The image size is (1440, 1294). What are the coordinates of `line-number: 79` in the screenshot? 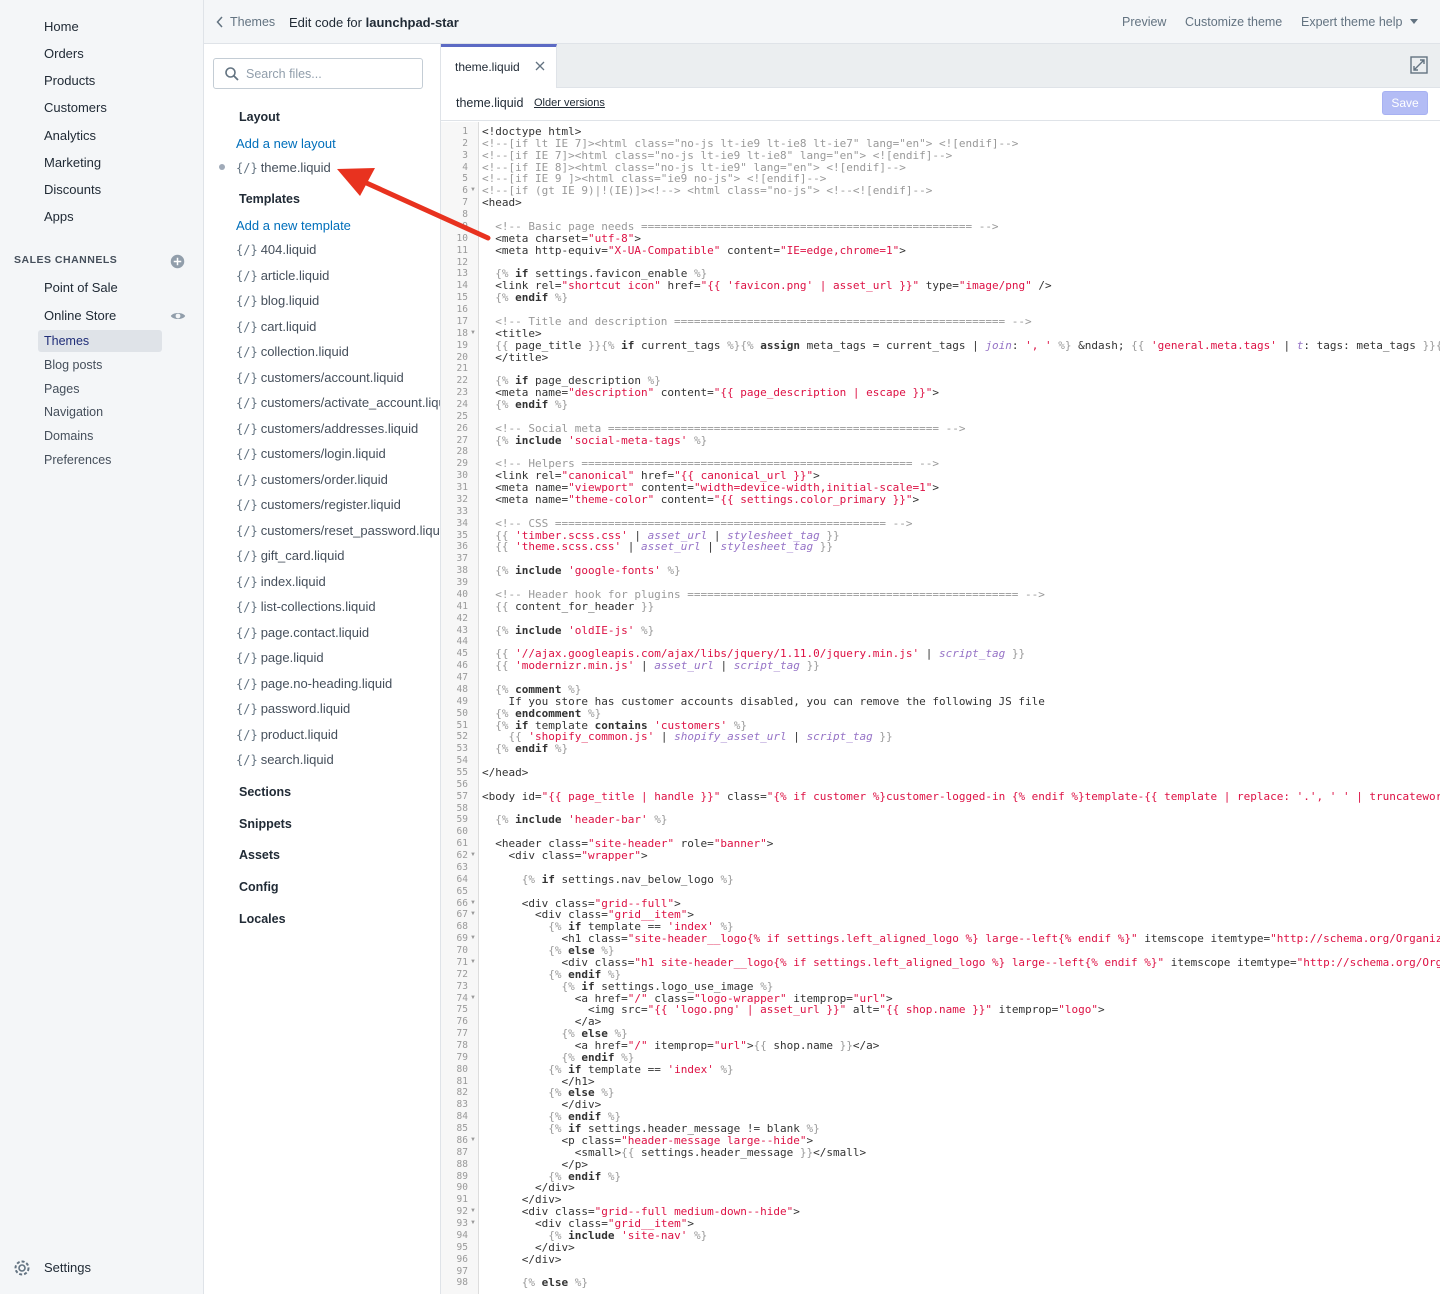 It's located at (462, 1057).